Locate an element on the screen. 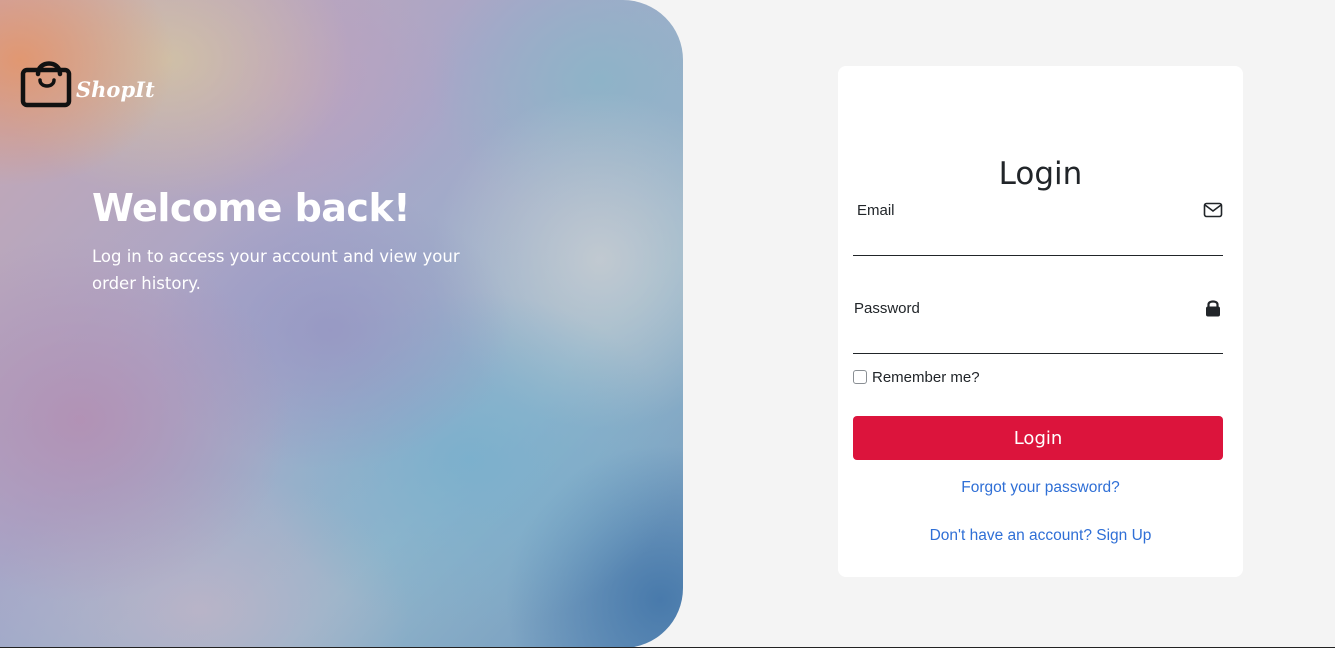 This screenshot has width=1335, height=648. email-input is located at coordinates (1020, 239).